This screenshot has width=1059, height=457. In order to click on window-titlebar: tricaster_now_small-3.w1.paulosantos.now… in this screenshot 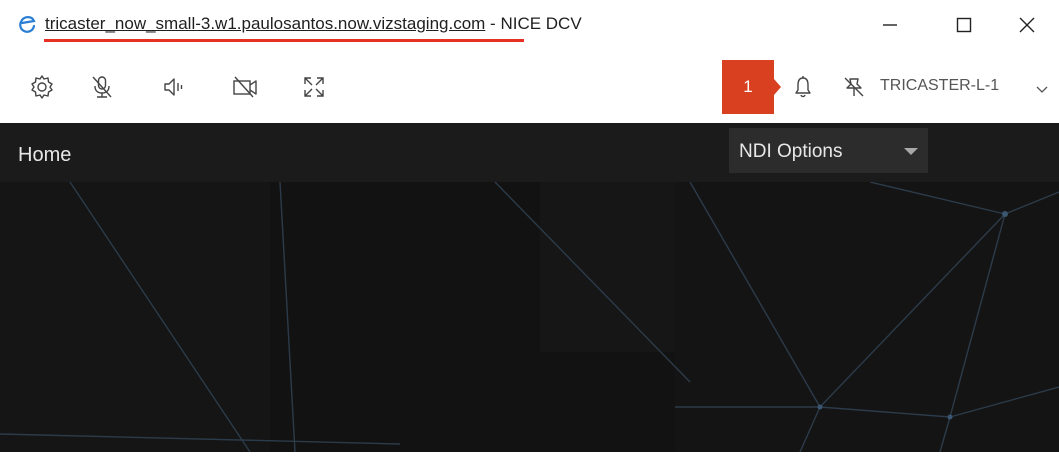, I will do `click(529, 25)`.